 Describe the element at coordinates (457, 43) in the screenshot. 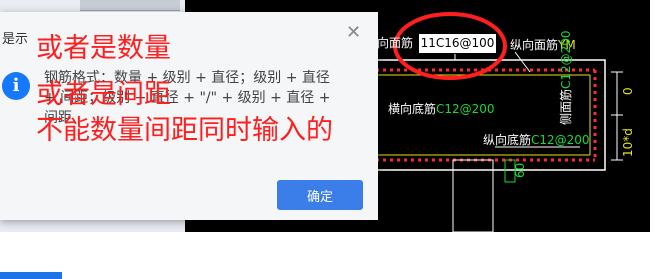

I see `top-rebar-value-box: 11C16@100` at that location.